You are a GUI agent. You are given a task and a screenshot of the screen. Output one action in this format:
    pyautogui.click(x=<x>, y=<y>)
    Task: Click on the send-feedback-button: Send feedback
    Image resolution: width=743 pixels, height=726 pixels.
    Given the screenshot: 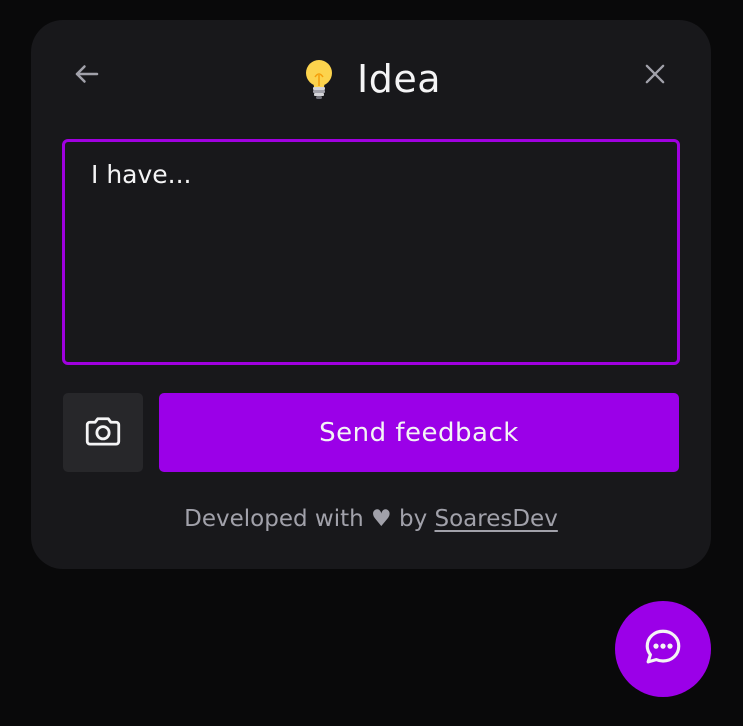 What is the action you would take?
    pyautogui.click(x=419, y=432)
    